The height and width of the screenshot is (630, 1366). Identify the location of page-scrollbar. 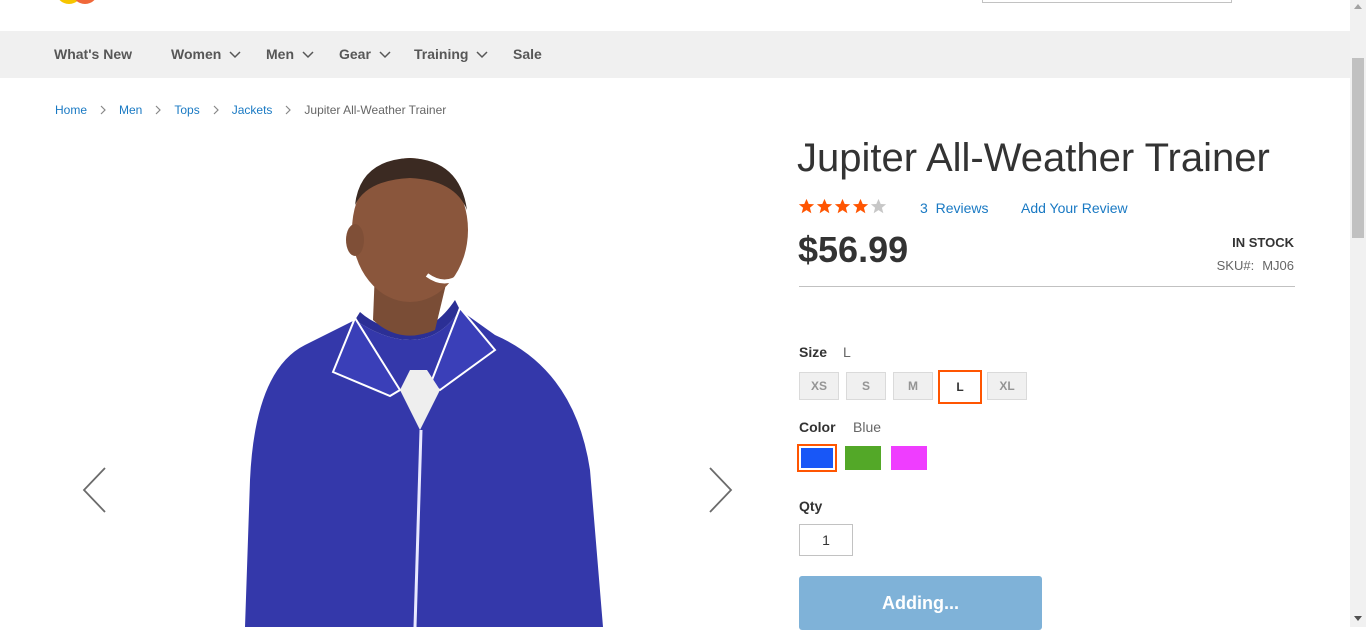
(1358, 313).